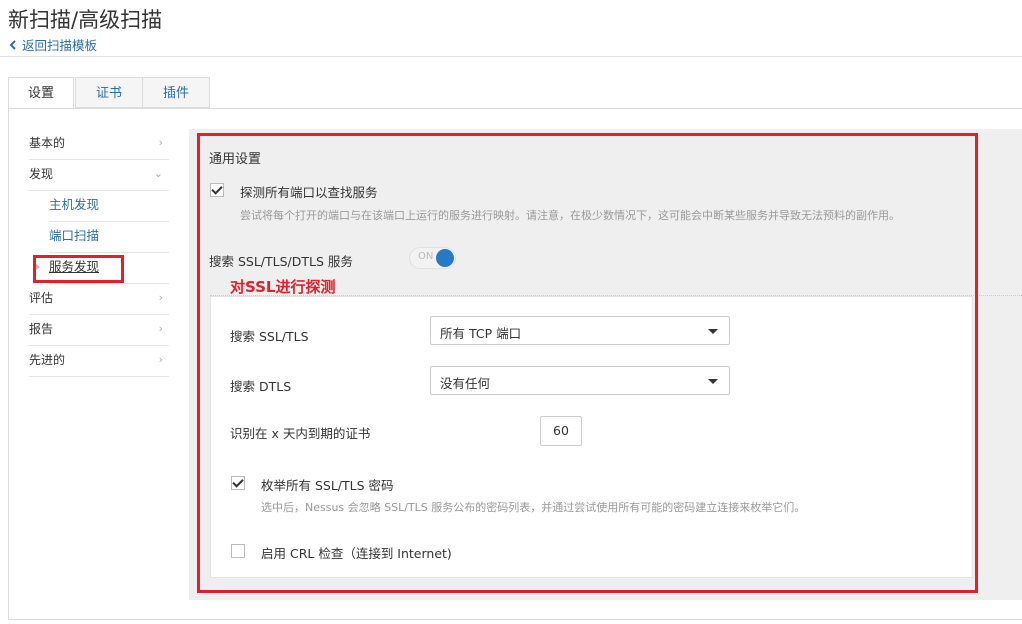  What do you see at coordinates (176, 92) in the screenshot?
I see `tab-plugins: 插件` at bounding box center [176, 92].